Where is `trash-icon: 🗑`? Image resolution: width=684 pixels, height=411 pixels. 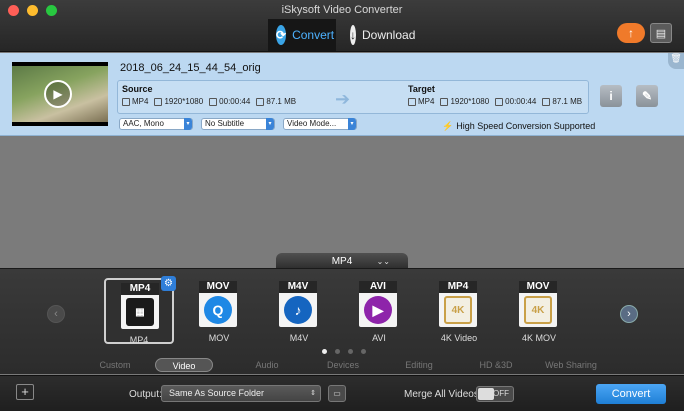 trash-icon: 🗑 is located at coordinates (676, 61).